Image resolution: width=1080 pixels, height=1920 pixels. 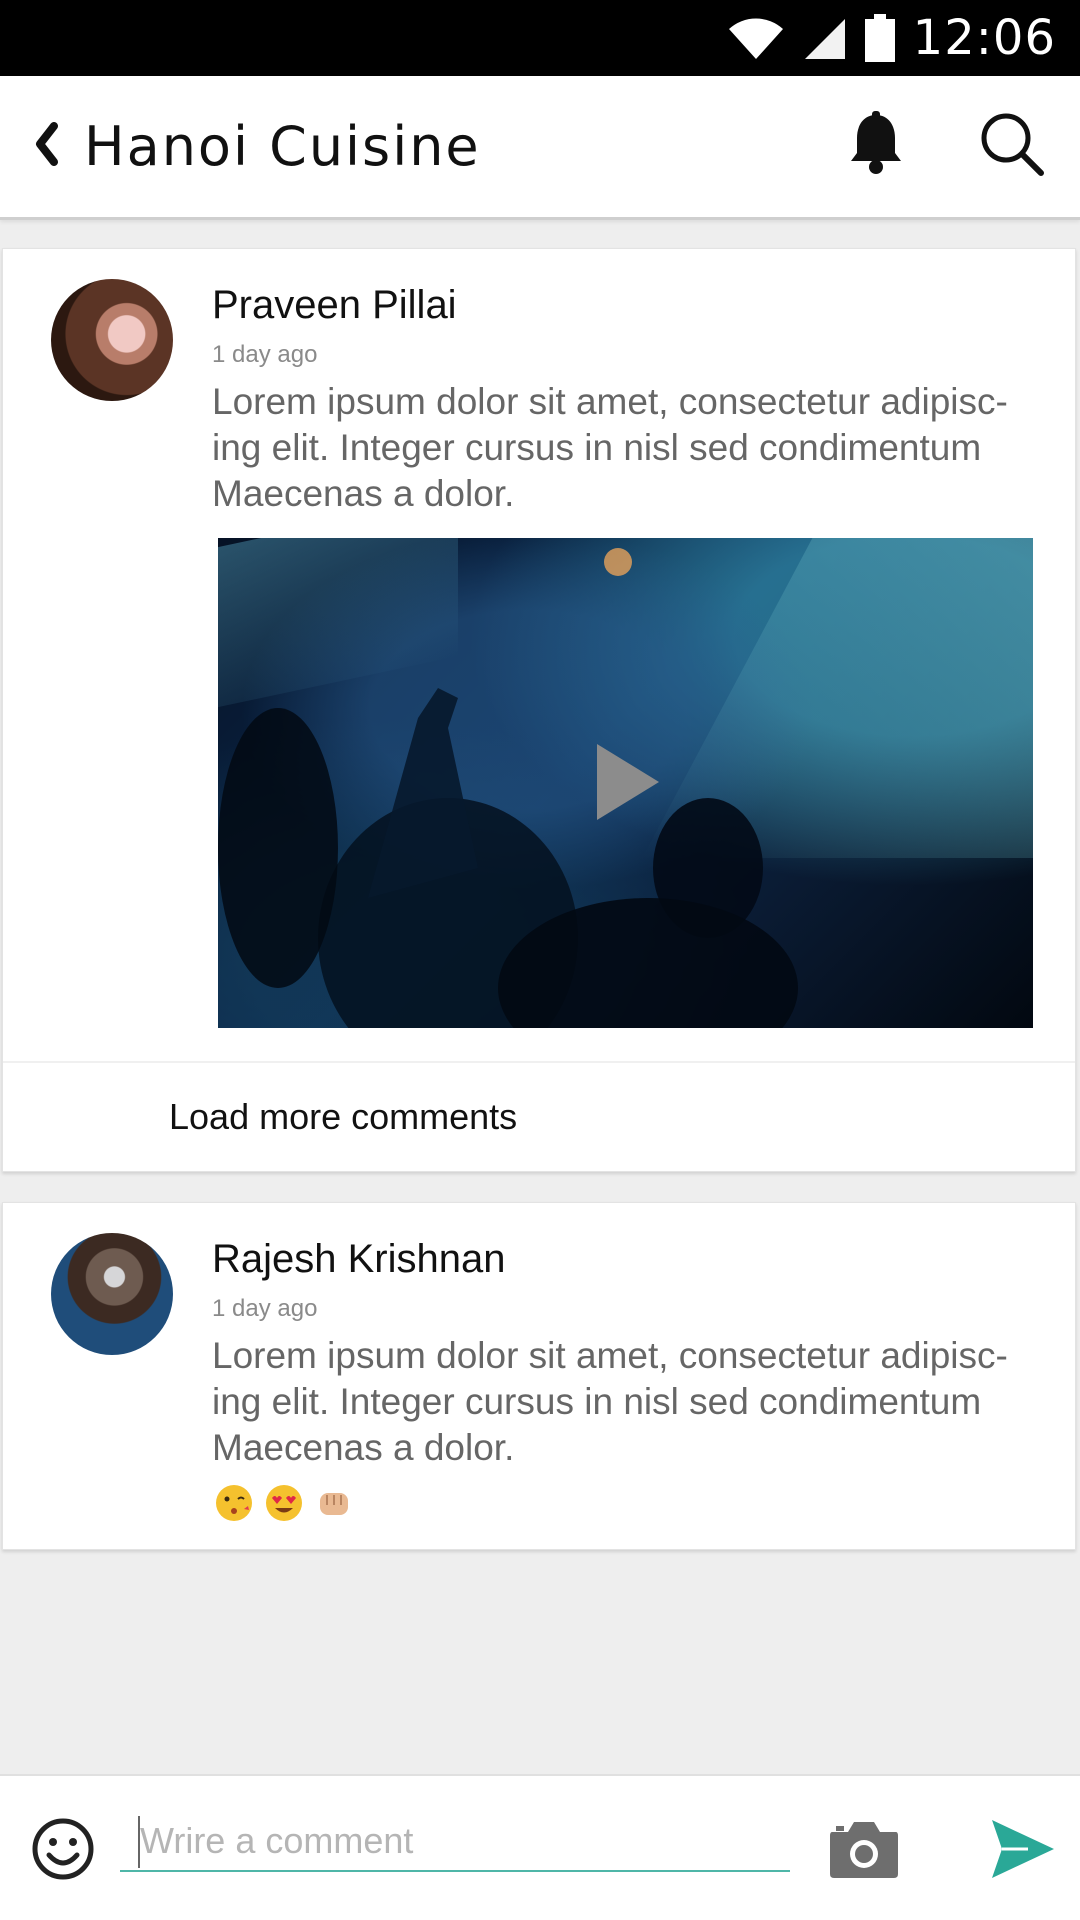 What do you see at coordinates (539, 1062) in the screenshot?
I see `divider` at bounding box center [539, 1062].